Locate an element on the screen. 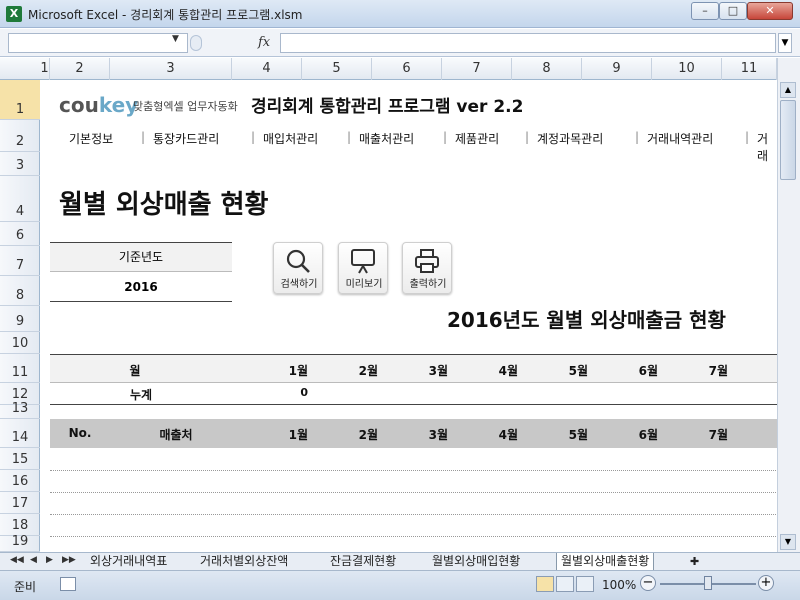  year-input: 2016 is located at coordinates (141, 287).